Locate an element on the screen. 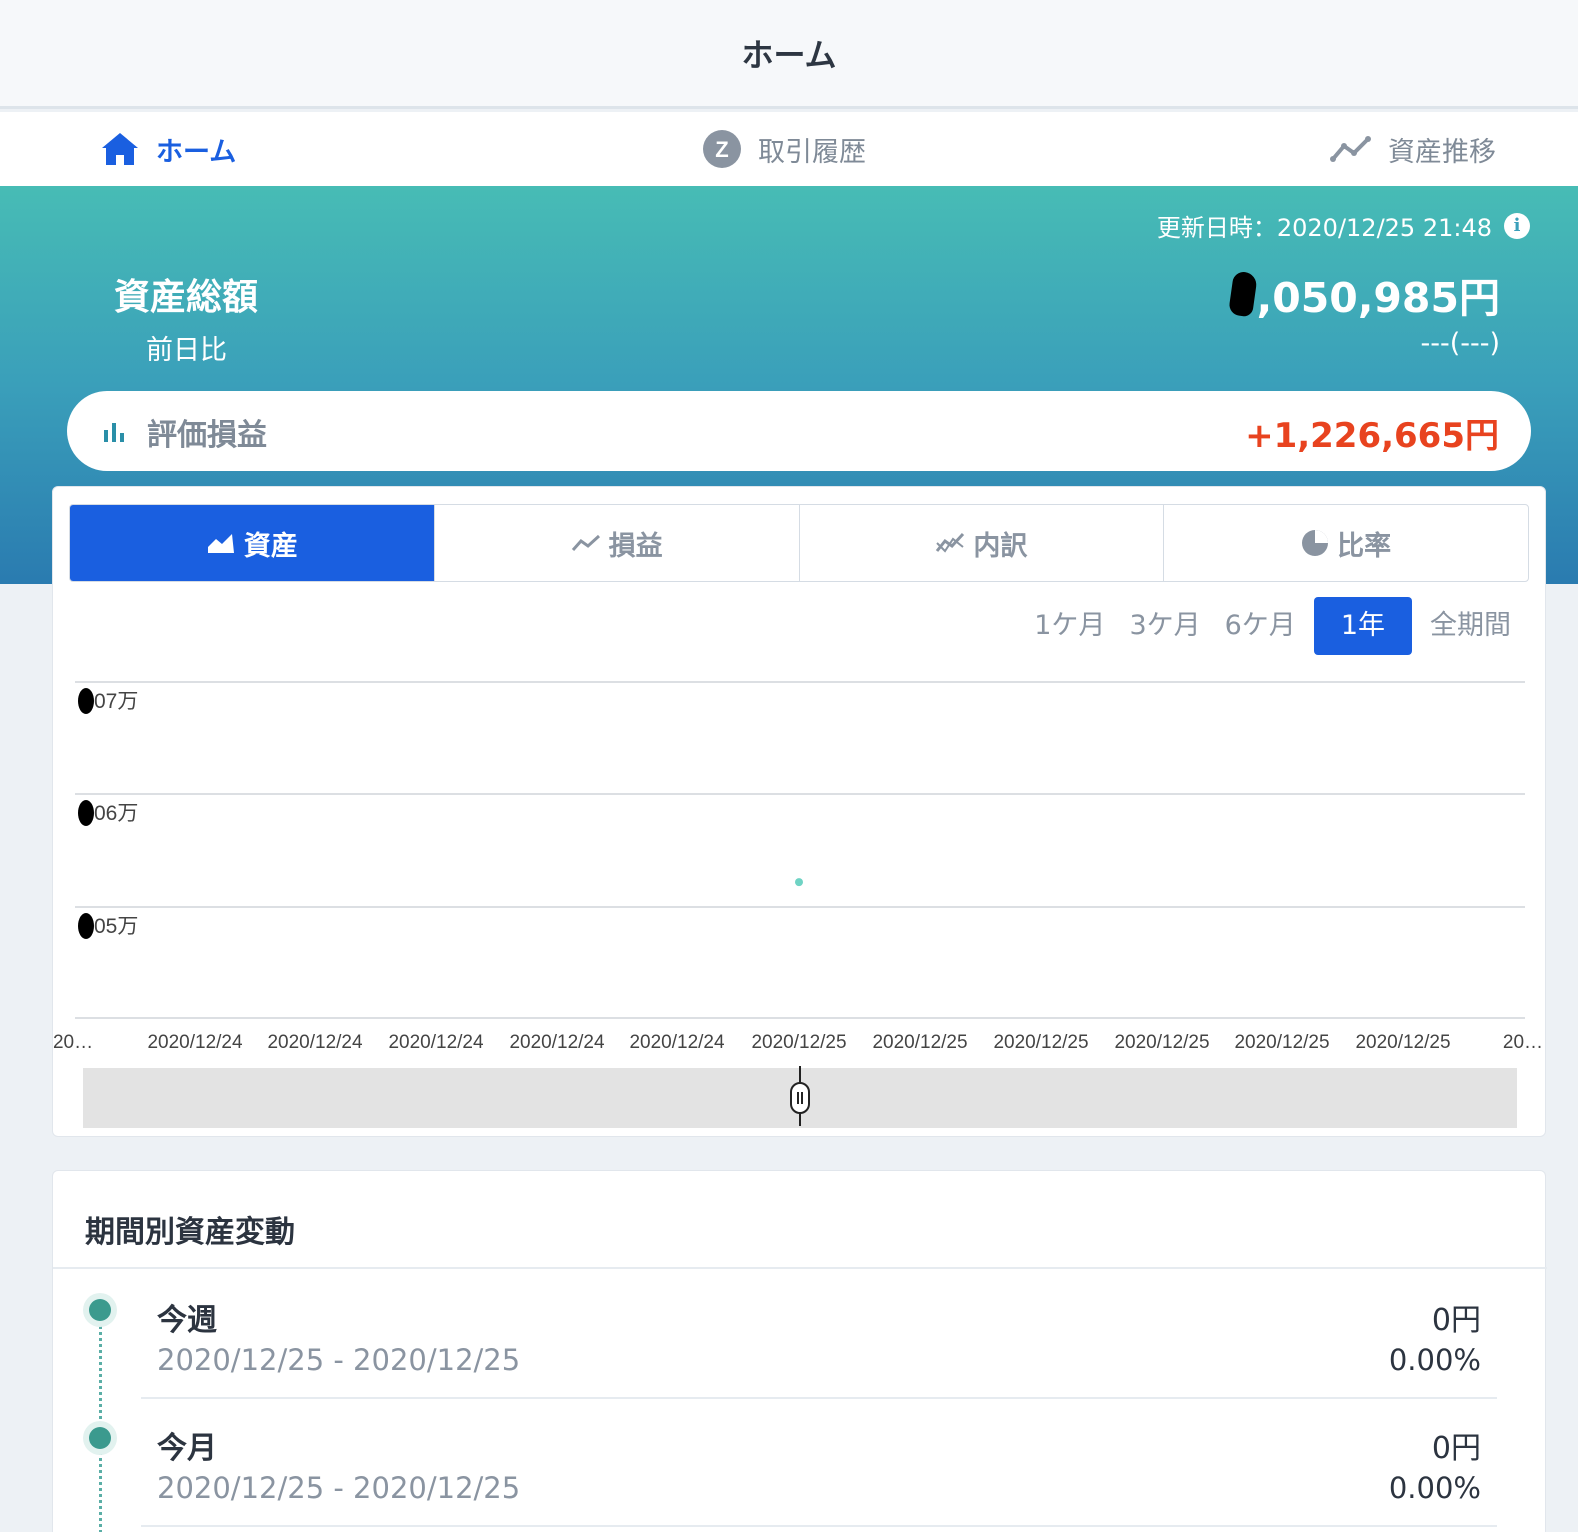 This screenshot has width=1578, height=1532. period-selector: 1ケ月 3ケ月 6ケ月 1年 全期間 is located at coordinates (1272, 626).